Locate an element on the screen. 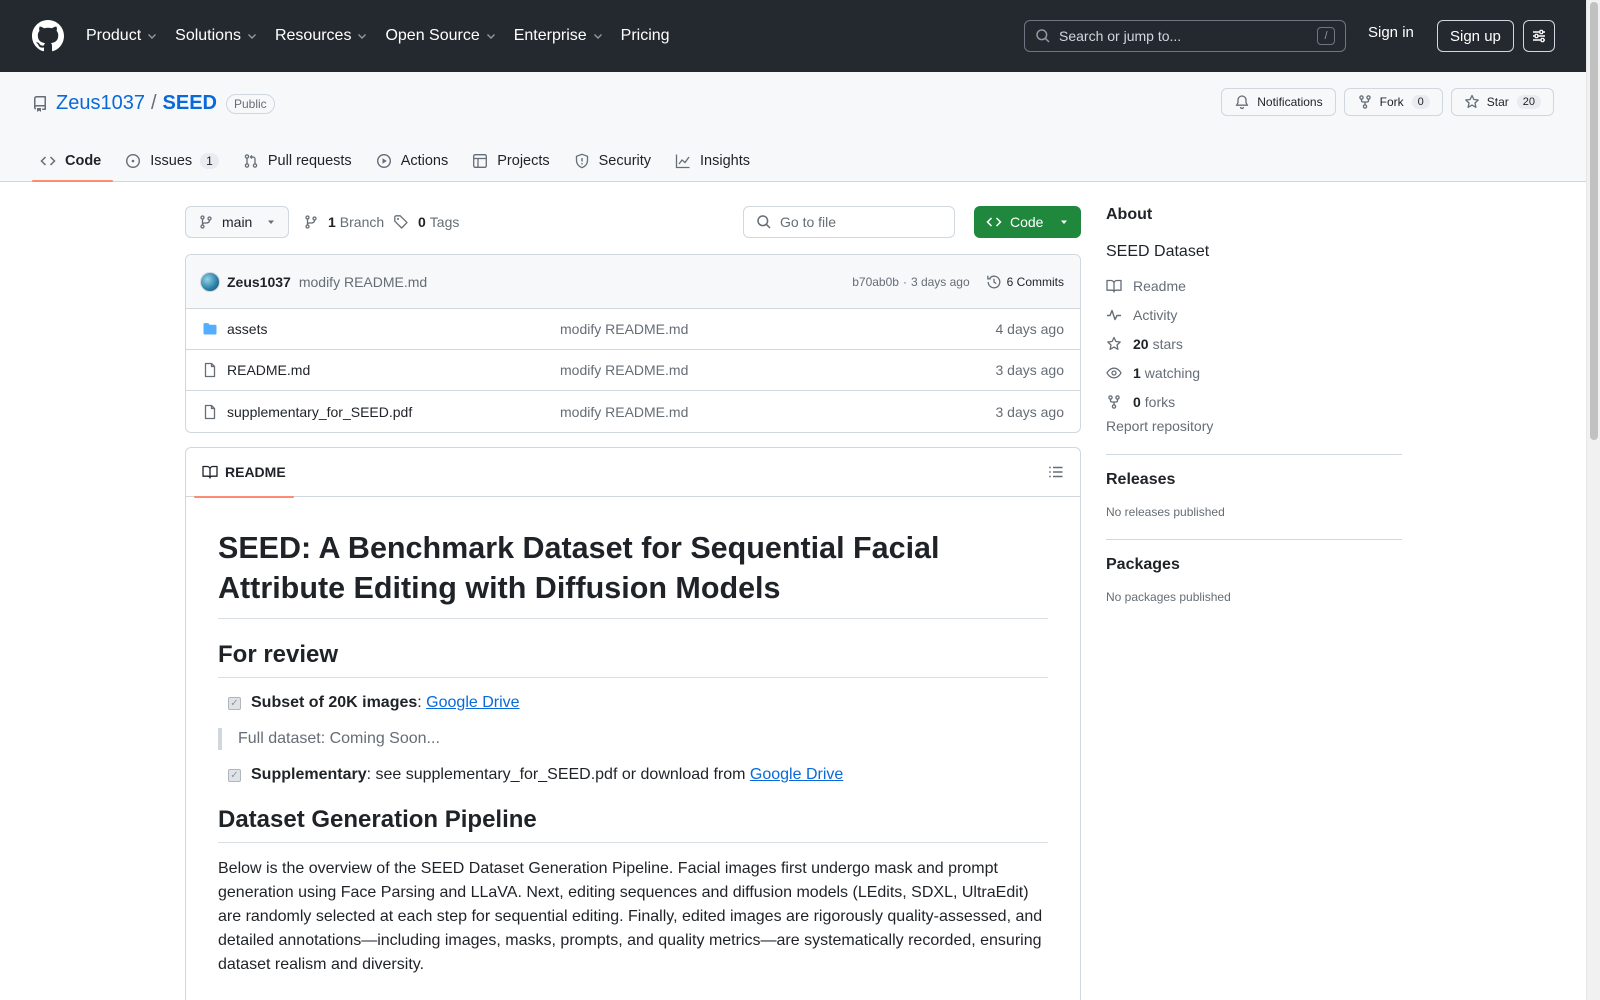 The height and width of the screenshot is (1000, 1600). nav-enterprise: Enterprise is located at coordinates (559, 36).